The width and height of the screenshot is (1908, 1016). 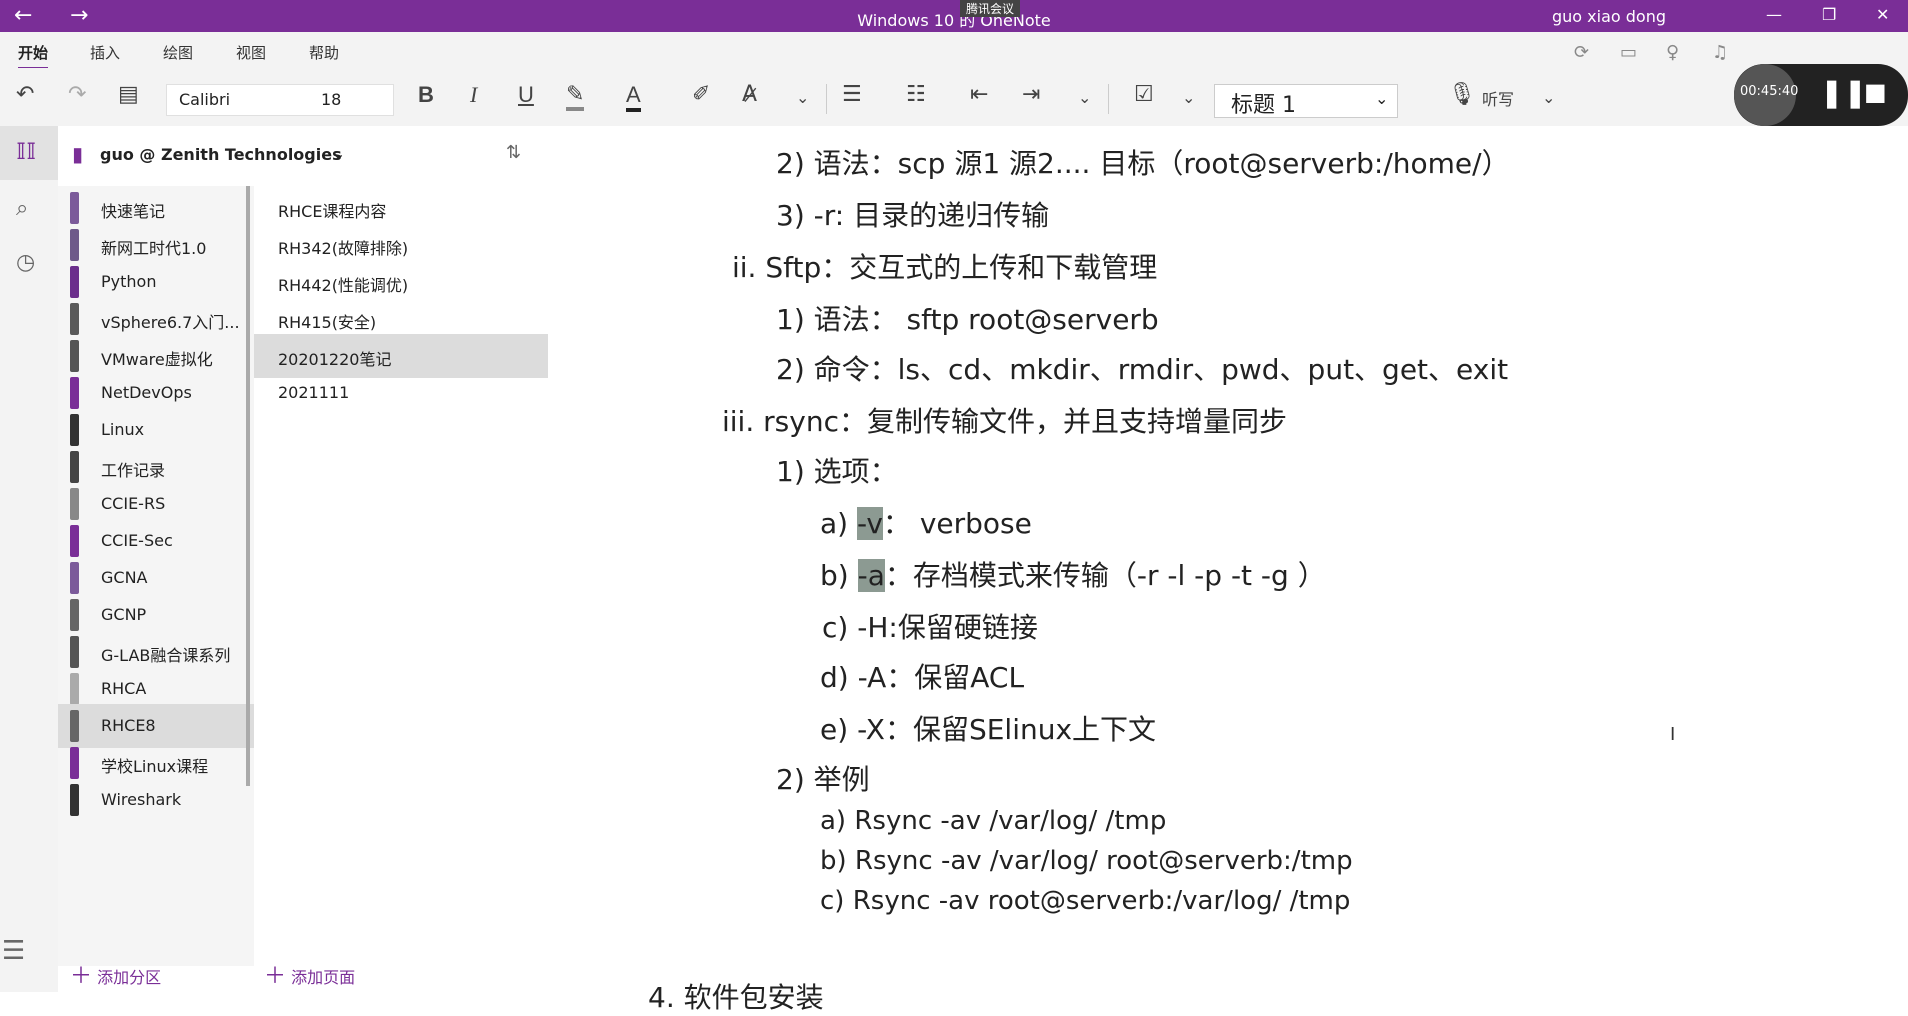 What do you see at coordinates (1161, 369) in the screenshot?
I see `note-text: 命令：ls、cd、mkdir、rmdir、pwd、put、get、exit` at bounding box center [1161, 369].